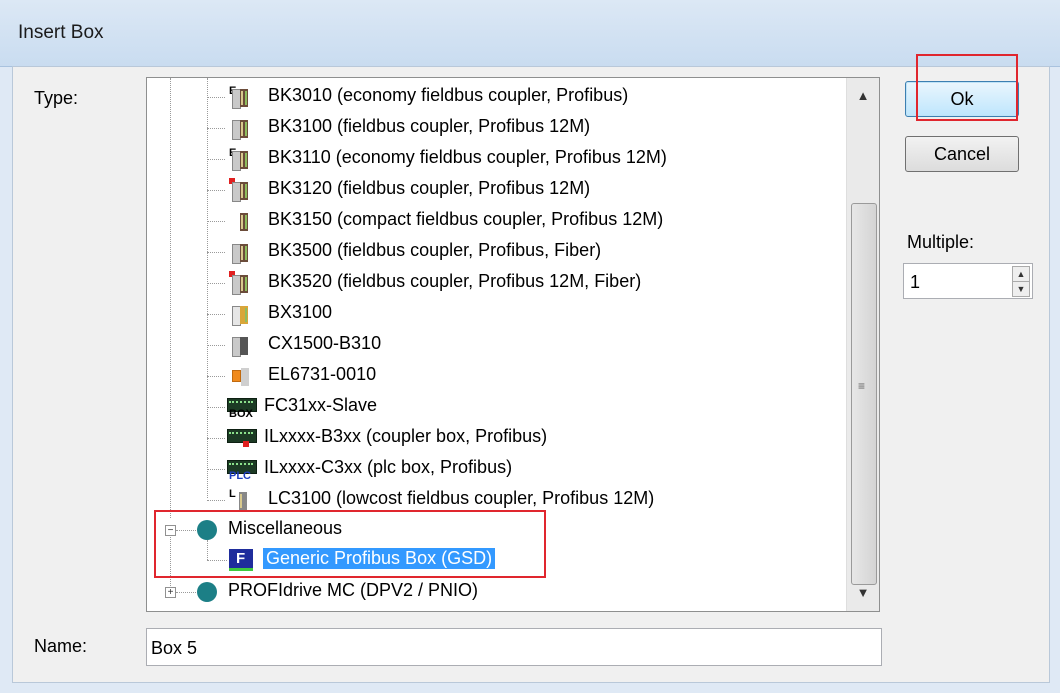  I want to click on plc-box-icon: PLC, so click(241, 469).